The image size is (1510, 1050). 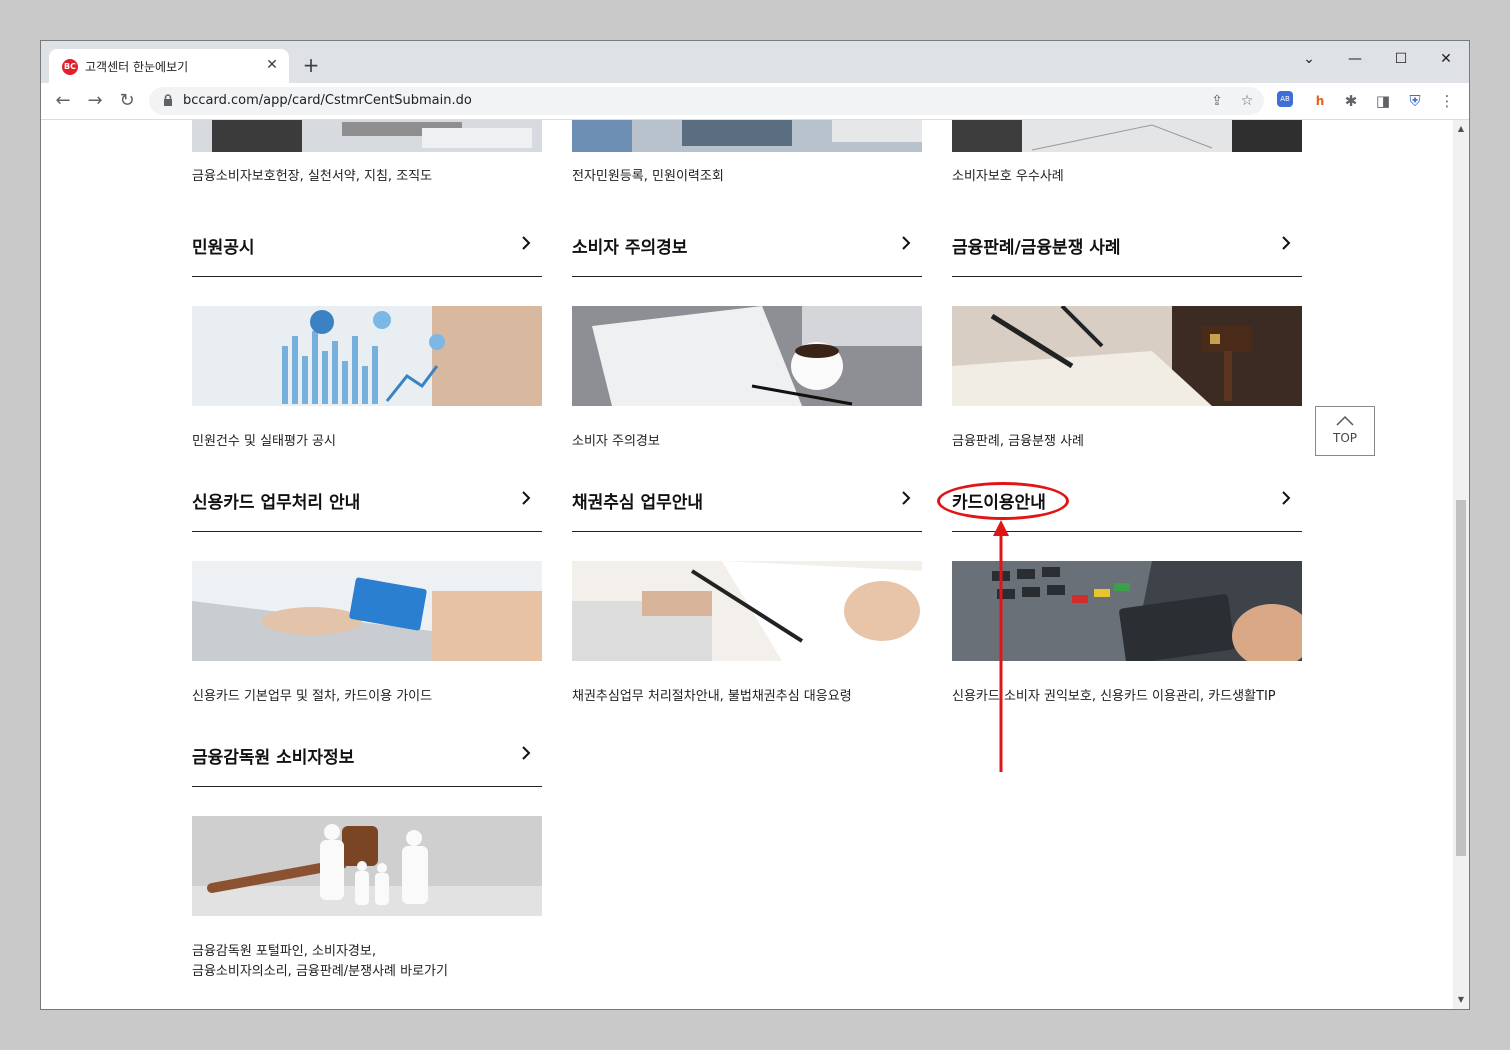 I want to click on browser-tab: BC 고객센터 한눈에보기 ✕, so click(x=169, y=66).